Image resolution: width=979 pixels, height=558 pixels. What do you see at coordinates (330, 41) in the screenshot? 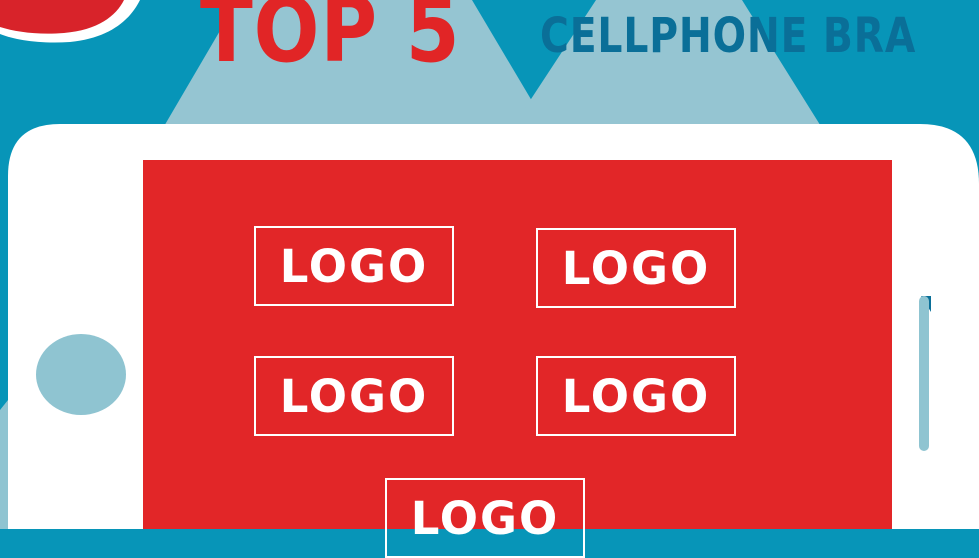
I see `title-top5: TOP 5` at bounding box center [330, 41].